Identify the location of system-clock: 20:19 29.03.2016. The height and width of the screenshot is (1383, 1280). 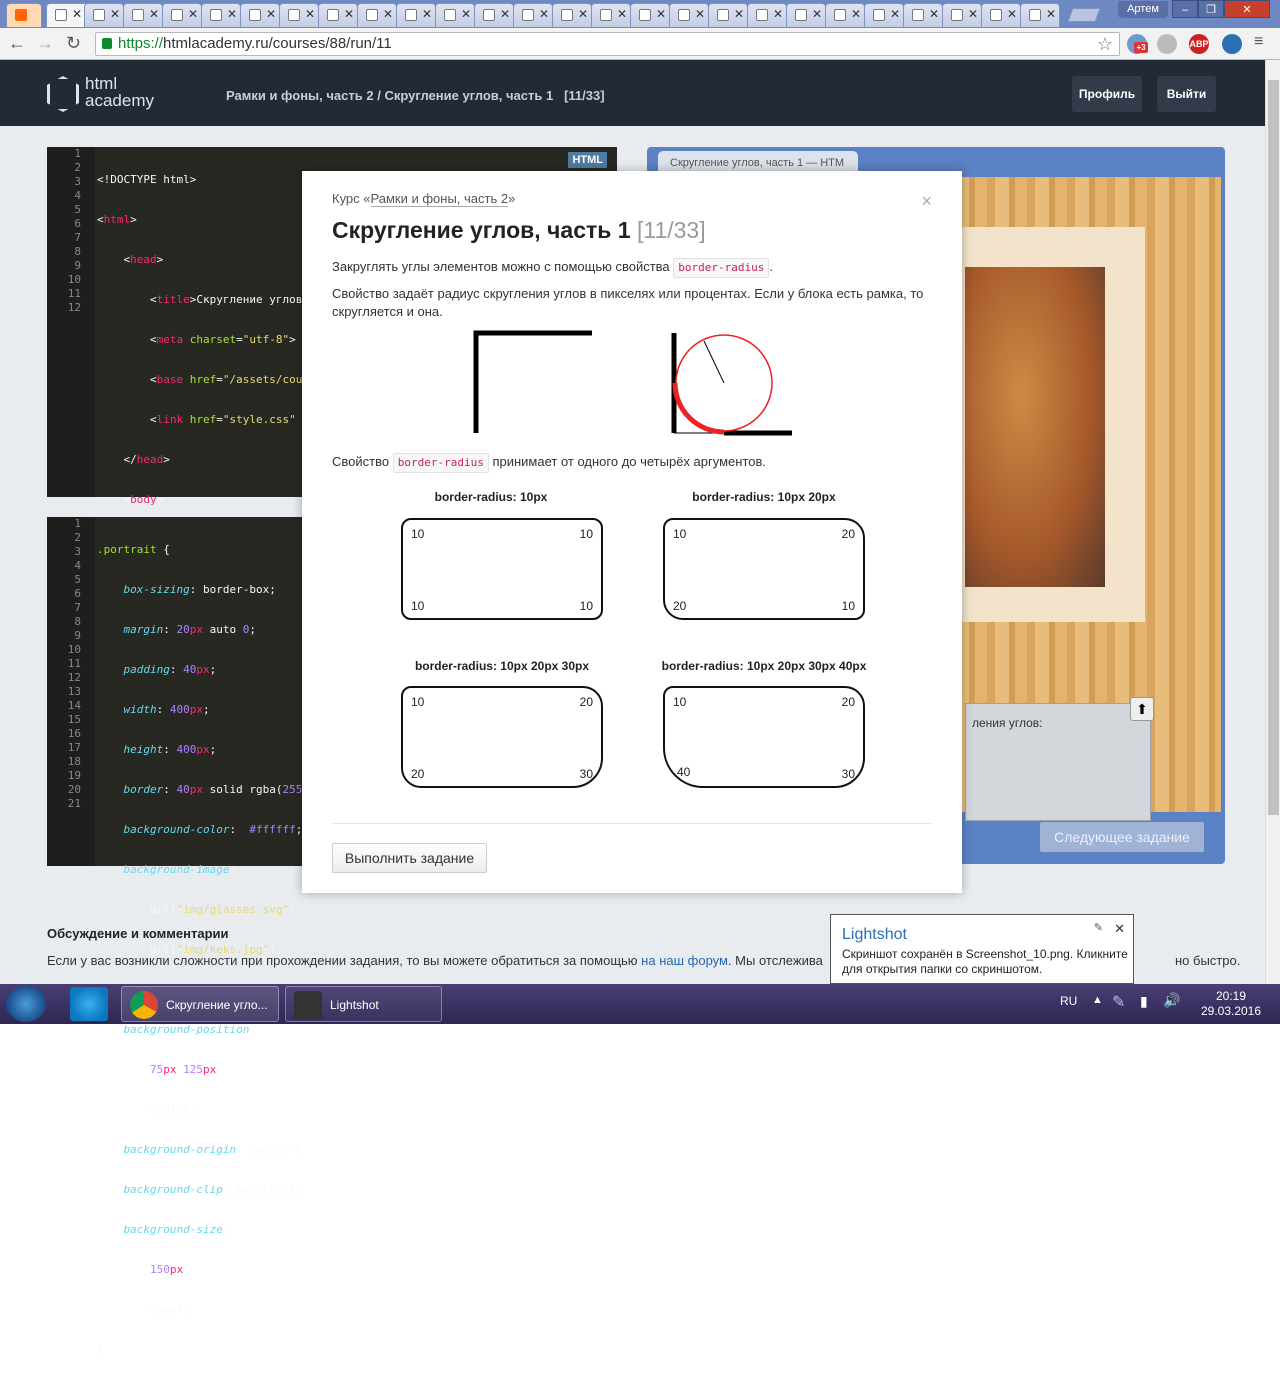
(1231, 1004).